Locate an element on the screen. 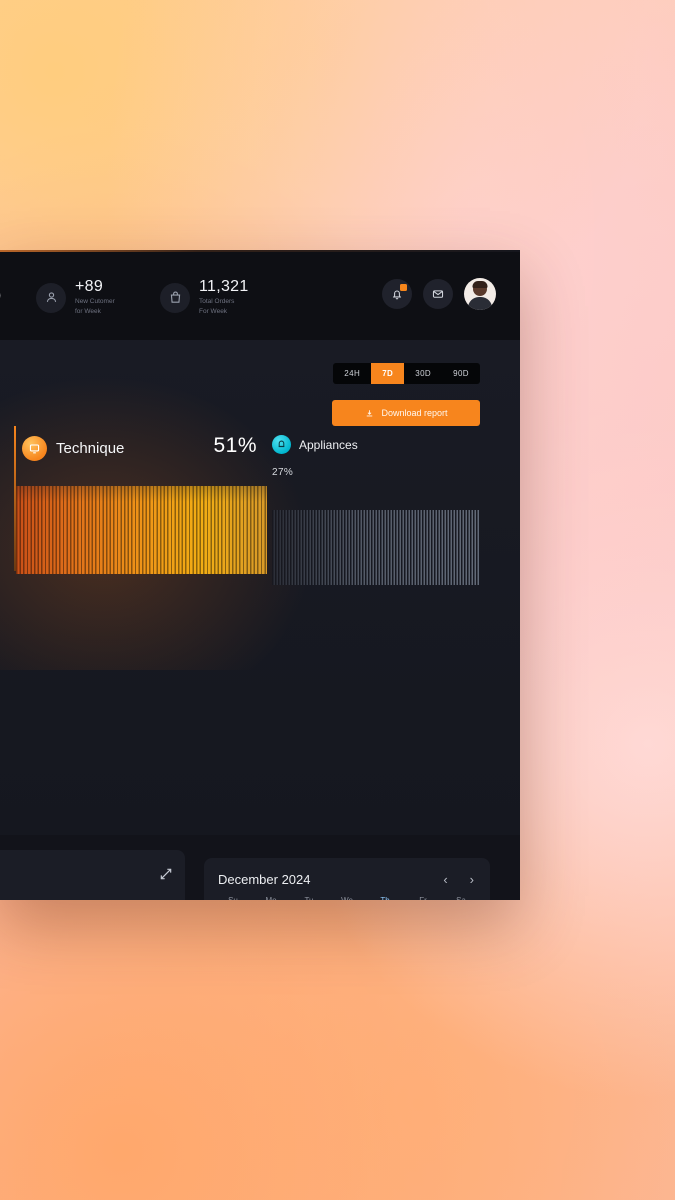 The image size is (675, 1200). calendar-dow: Tu is located at coordinates (309, 898).